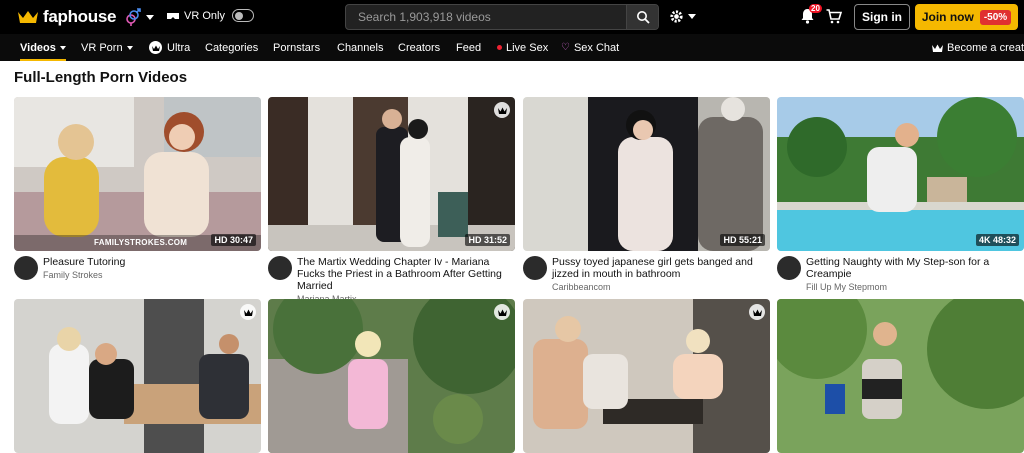  Describe the element at coordinates (676, 16) in the screenshot. I see `gear-icon` at that location.